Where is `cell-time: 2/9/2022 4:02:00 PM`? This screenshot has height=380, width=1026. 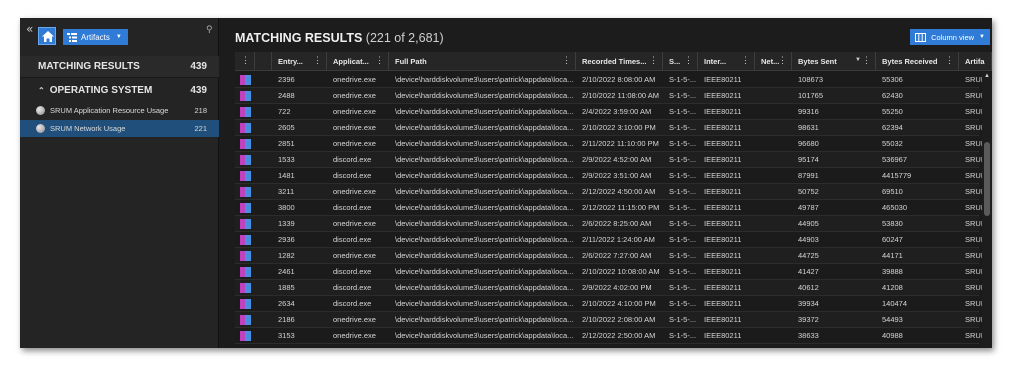 cell-time: 2/9/2022 4:02:00 PM is located at coordinates (617, 287).